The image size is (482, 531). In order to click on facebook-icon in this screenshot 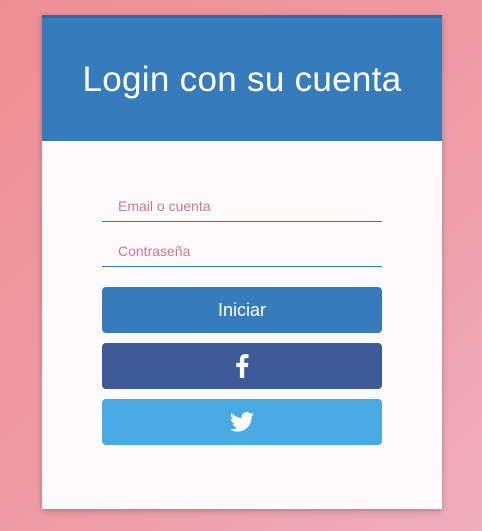, I will do `click(242, 366)`.